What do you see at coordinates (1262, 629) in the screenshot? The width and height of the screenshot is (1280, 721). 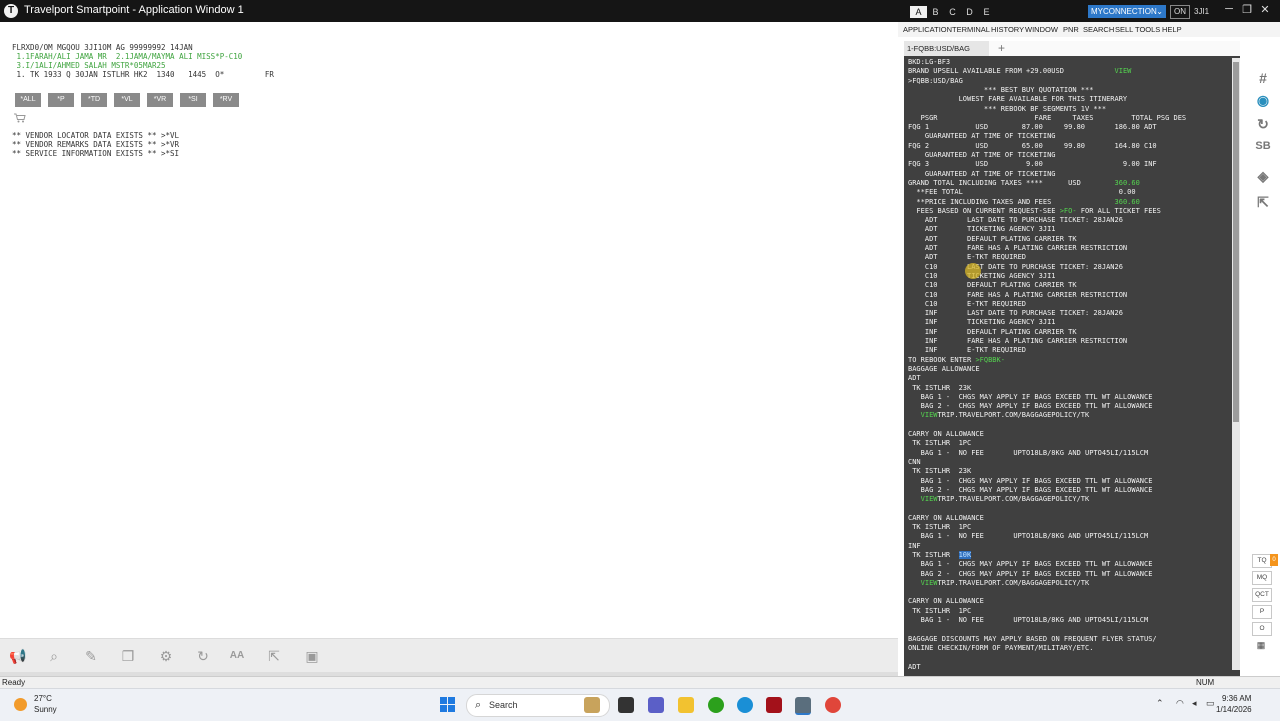 I see `o-pill-button: O` at bounding box center [1262, 629].